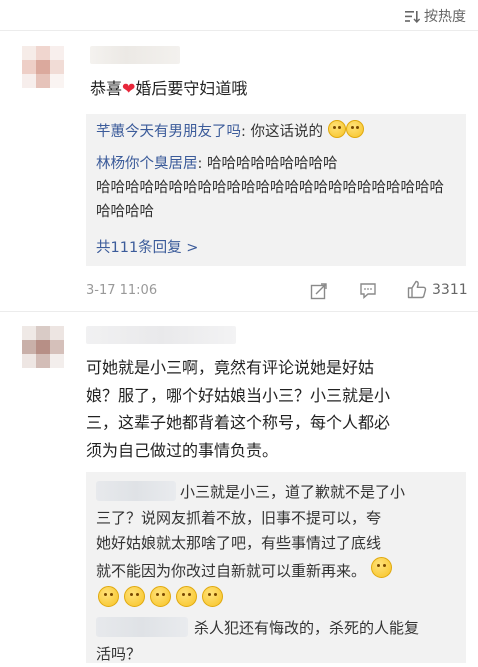 The height and width of the screenshot is (667, 478). I want to click on thumbs-up-icon, so click(417, 289).